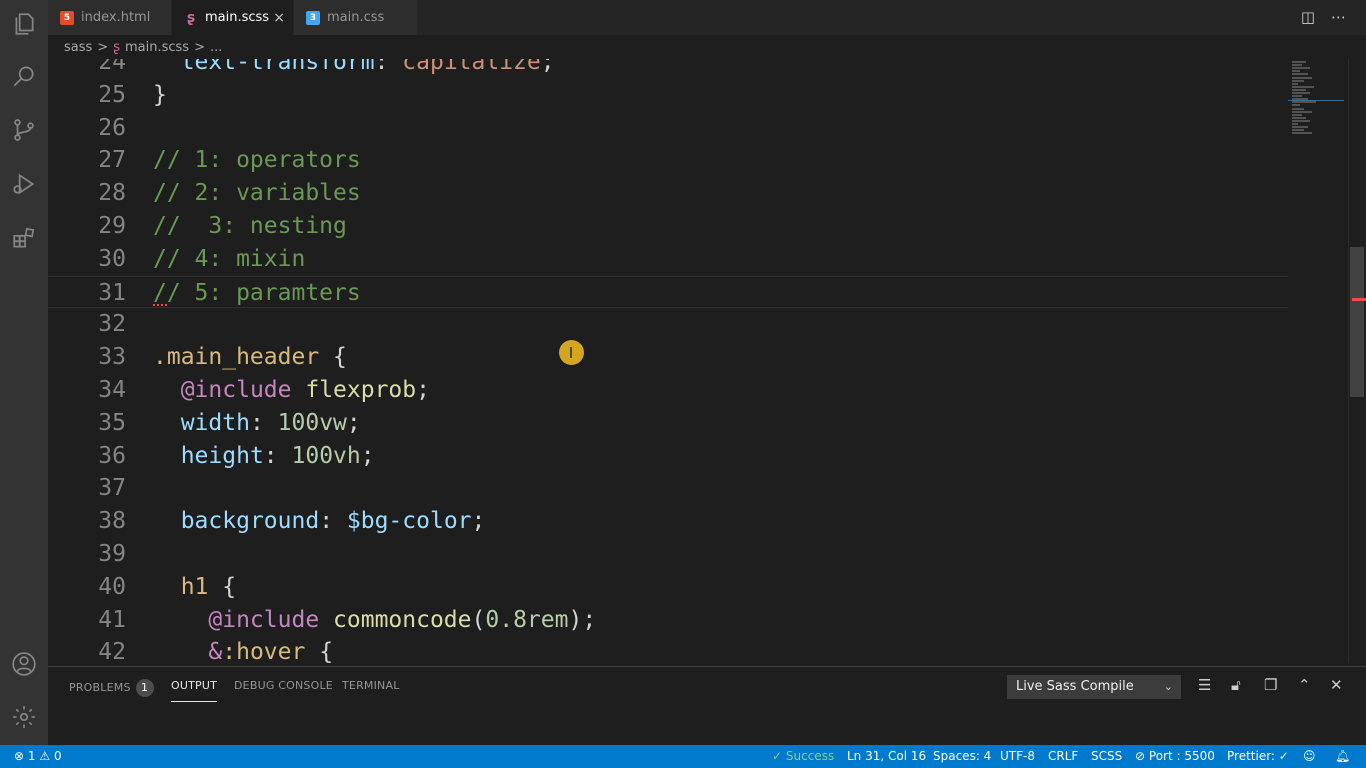 The height and width of the screenshot is (768, 1366). I want to click on tab-terminal: TERMINAL, so click(371, 685).